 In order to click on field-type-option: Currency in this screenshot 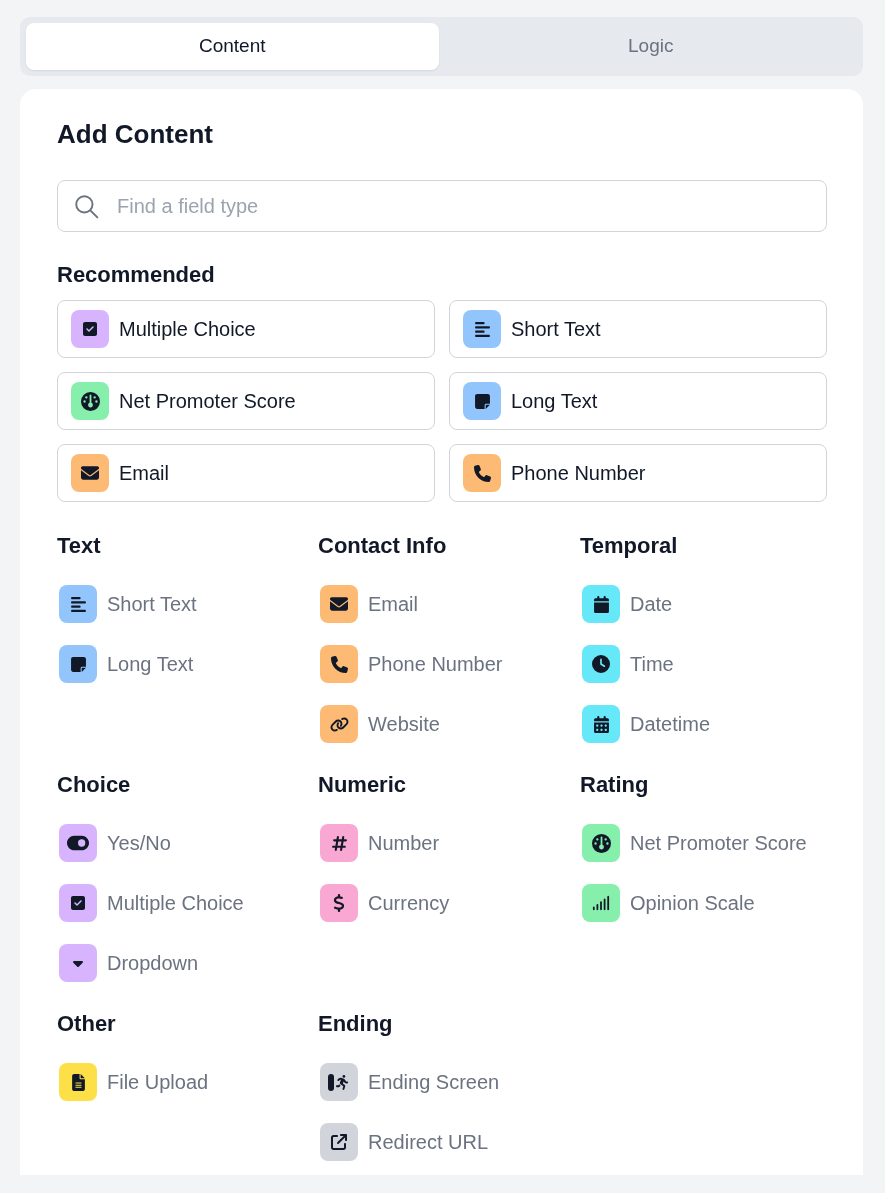, I will do `click(385, 903)`.